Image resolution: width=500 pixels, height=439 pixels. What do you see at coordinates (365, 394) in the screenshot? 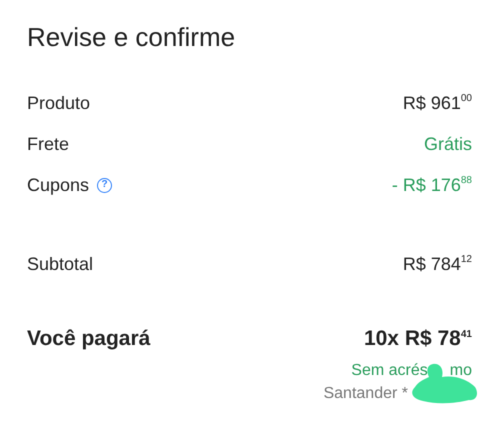
I see `card-name: Santander *` at bounding box center [365, 394].